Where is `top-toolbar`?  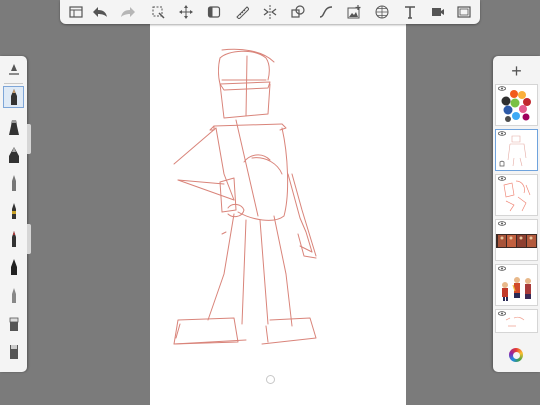 top-toolbar is located at coordinates (270, 12).